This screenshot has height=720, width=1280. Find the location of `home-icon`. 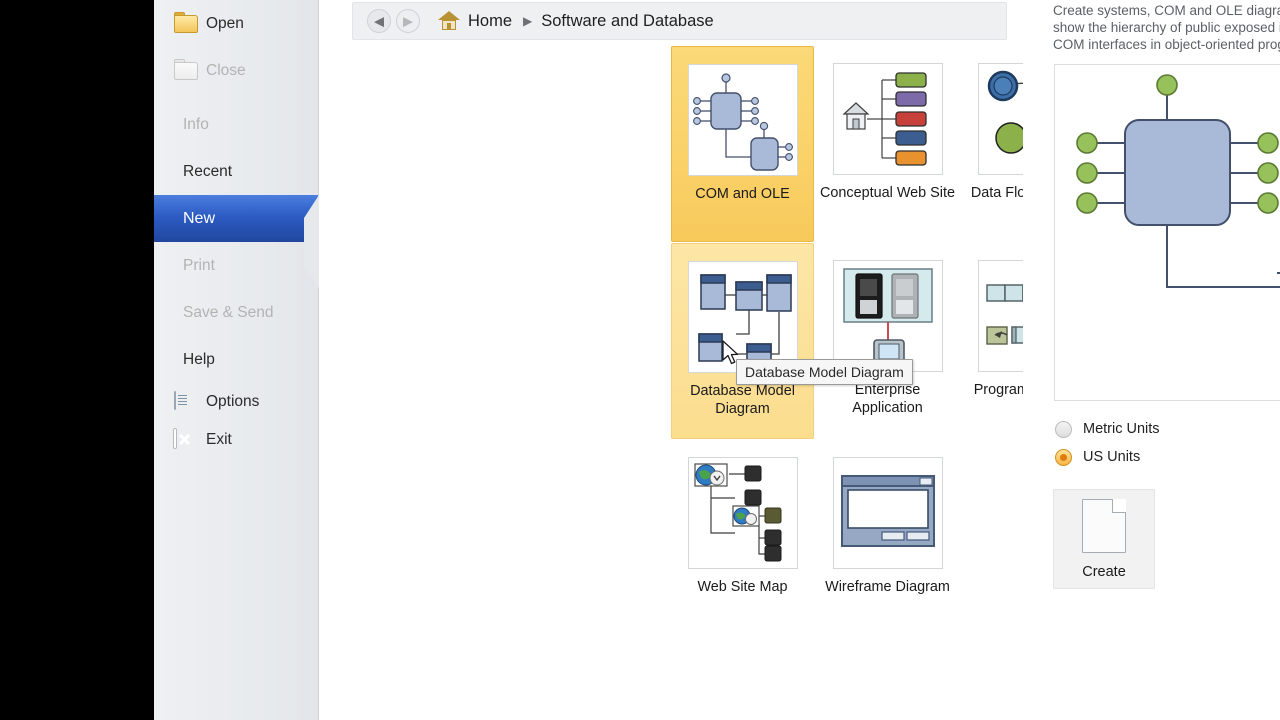

home-icon is located at coordinates (449, 21).